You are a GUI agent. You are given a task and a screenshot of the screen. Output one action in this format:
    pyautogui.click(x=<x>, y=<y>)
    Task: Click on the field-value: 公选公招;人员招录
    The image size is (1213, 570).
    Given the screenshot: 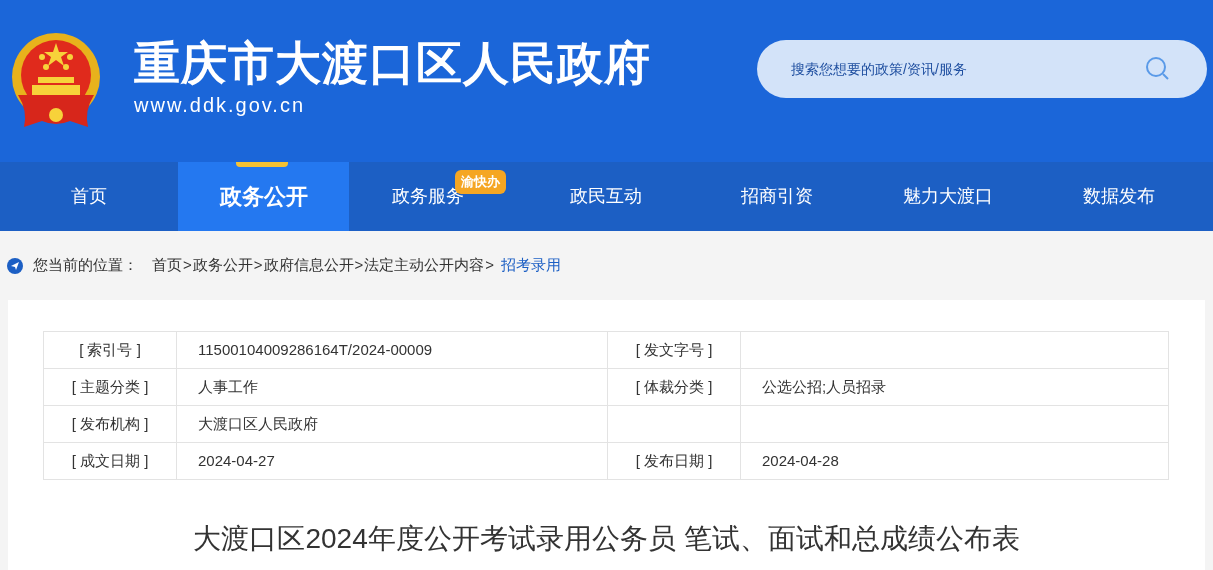 What is the action you would take?
    pyautogui.click(x=824, y=386)
    